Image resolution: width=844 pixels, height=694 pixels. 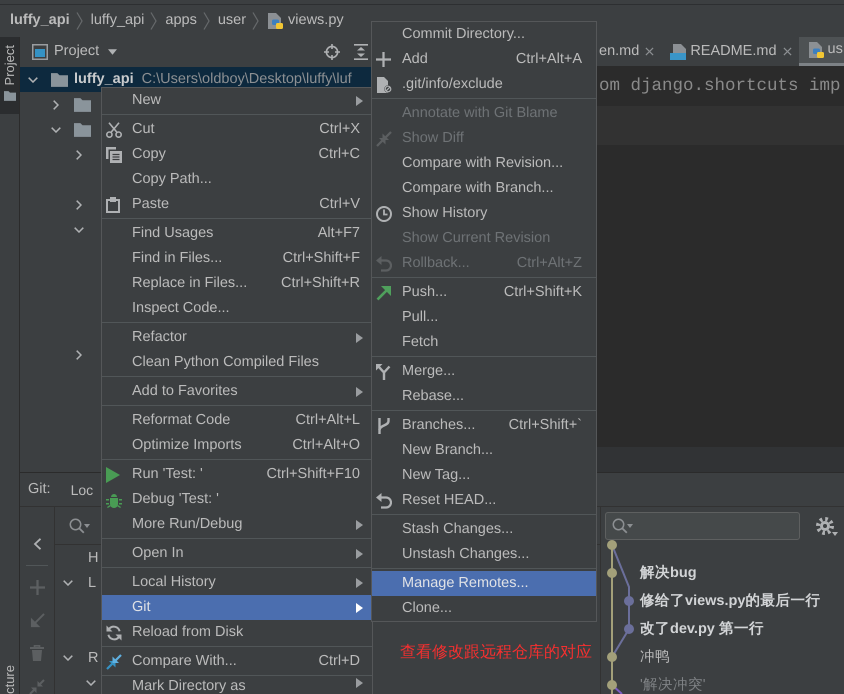 I want to click on folder-path: C:\Users\oldboy\Desktop\luffy\luf, so click(x=247, y=79).